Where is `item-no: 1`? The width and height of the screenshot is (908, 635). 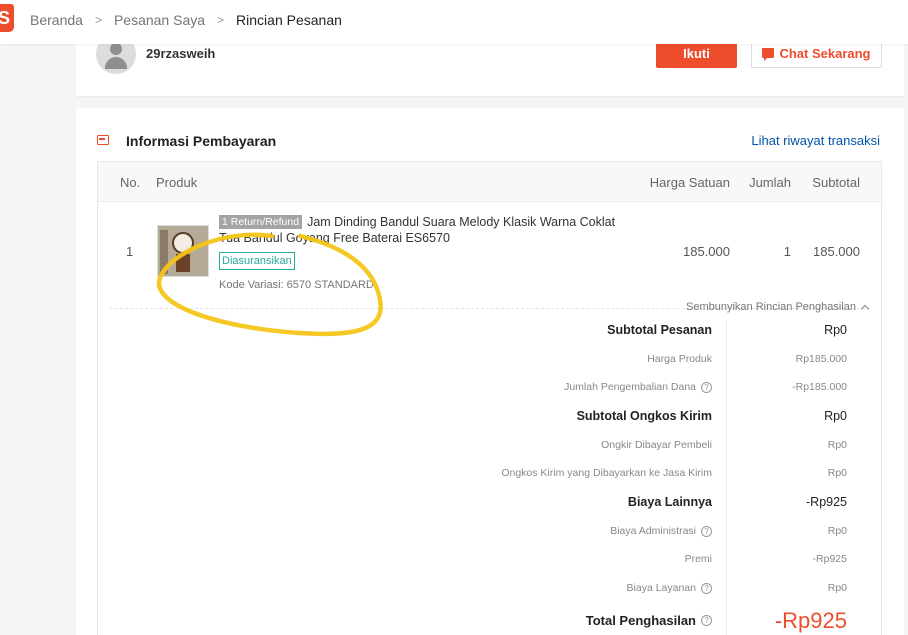 item-no: 1 is located at coordinates (130, 251).